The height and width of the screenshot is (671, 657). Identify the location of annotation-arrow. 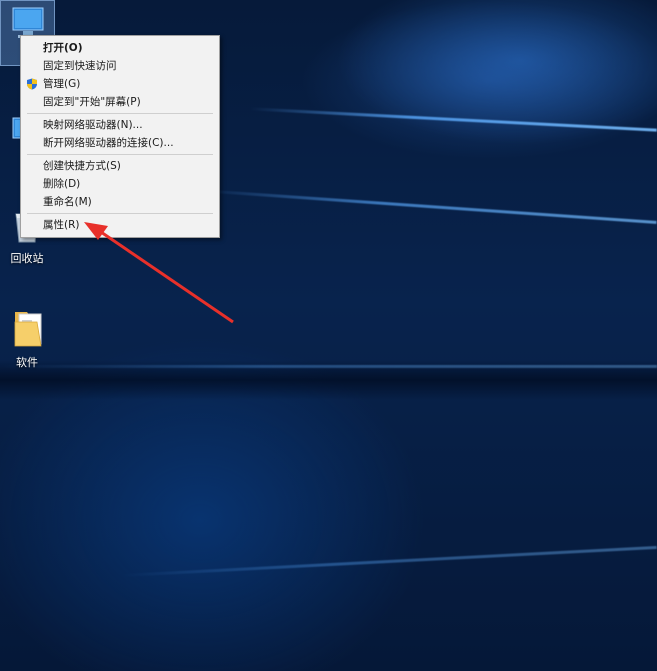
(159, 273).